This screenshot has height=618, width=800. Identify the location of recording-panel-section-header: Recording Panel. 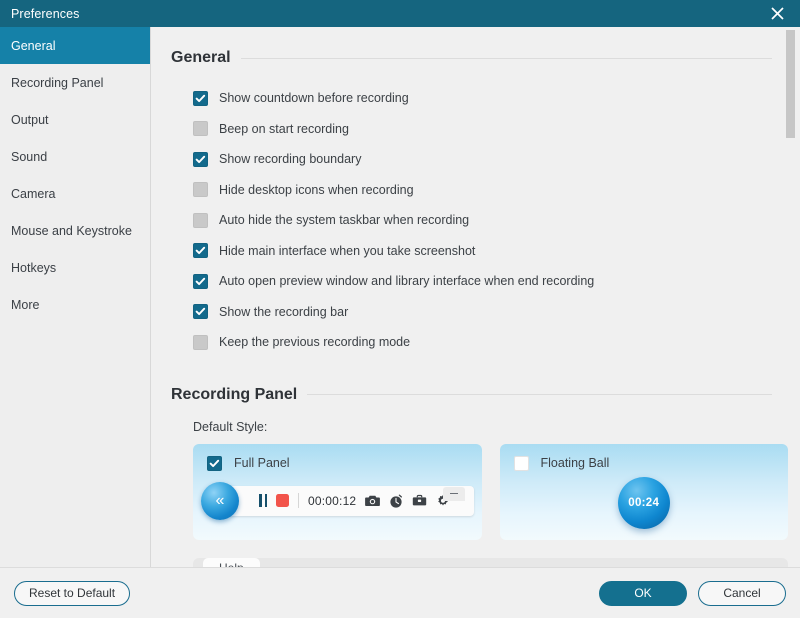
(485, 395).